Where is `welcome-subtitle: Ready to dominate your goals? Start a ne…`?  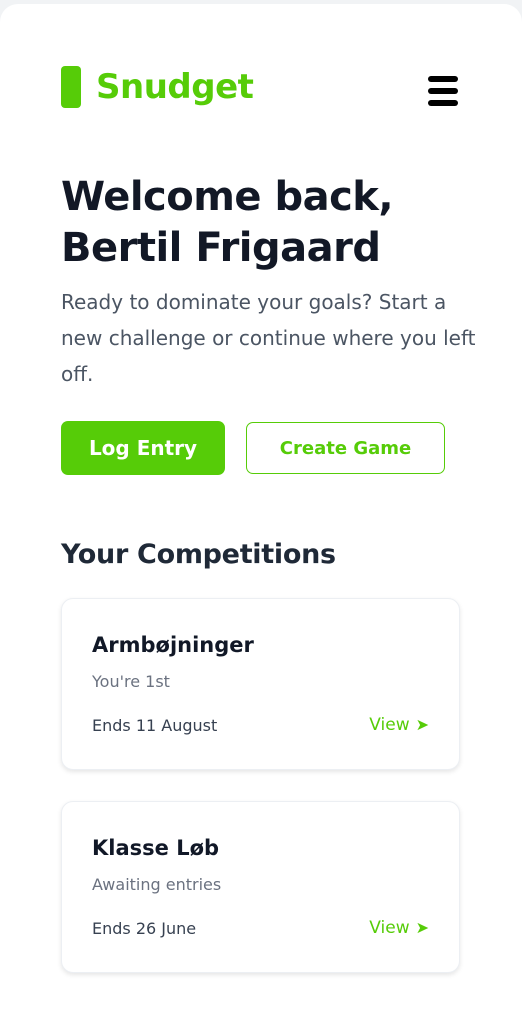
welcome-subtitle: Ready to dominate your goals? Start a ne… is located at coordinates (268, 338).